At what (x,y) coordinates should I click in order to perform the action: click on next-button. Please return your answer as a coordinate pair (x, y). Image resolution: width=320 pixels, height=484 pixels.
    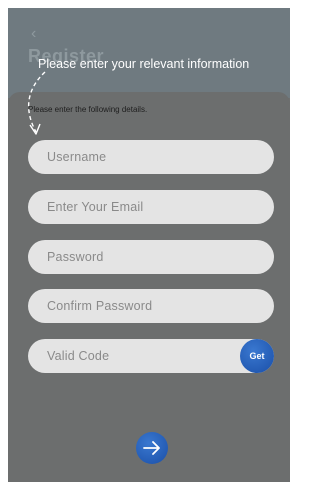
    Looking at the image, I should click on (152, 448).